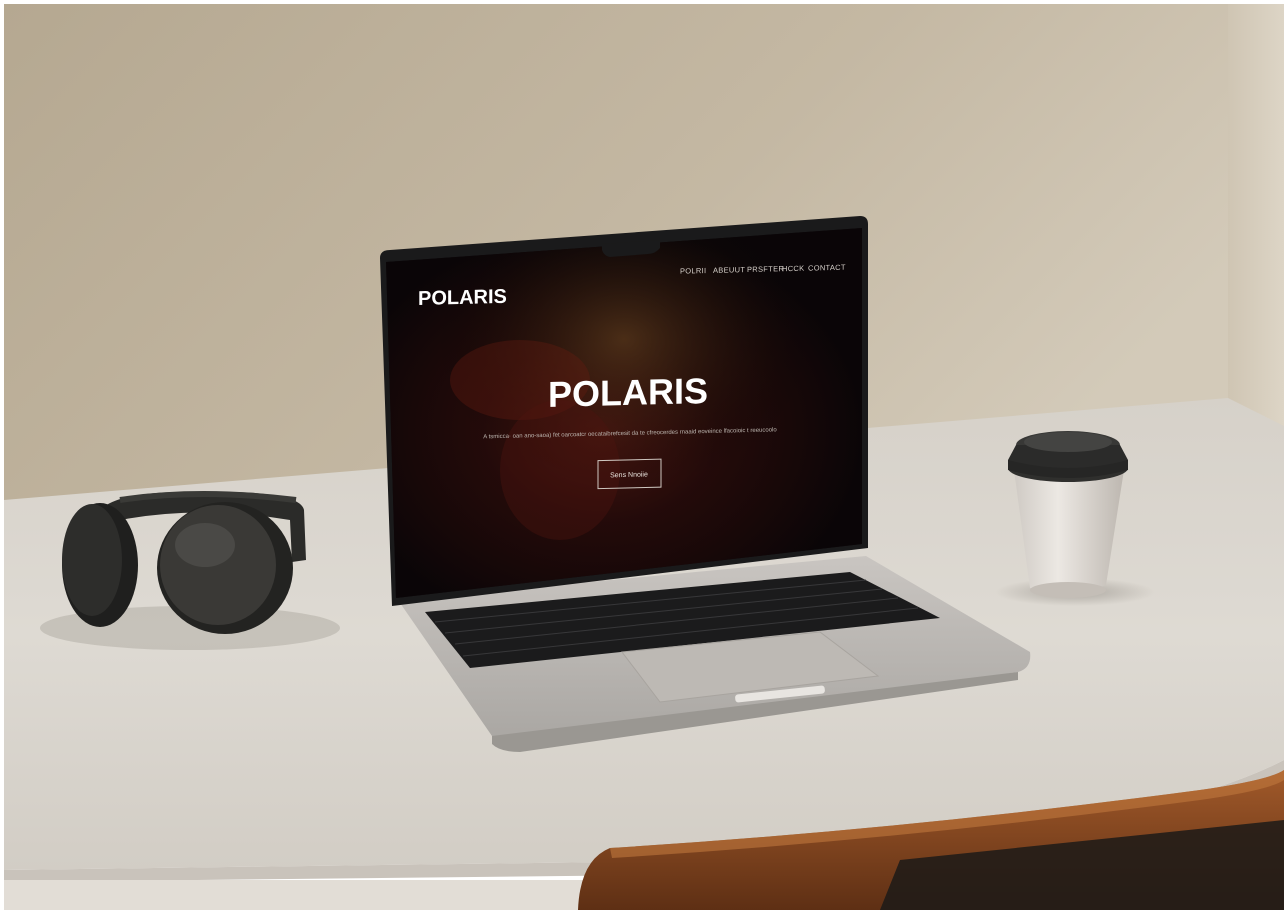 The image size is (1288, 918). What do you see at coordinates (793, 269) in the screenshot?
I see `nav-item-4: HCCK` at bounding box center [793, 269].